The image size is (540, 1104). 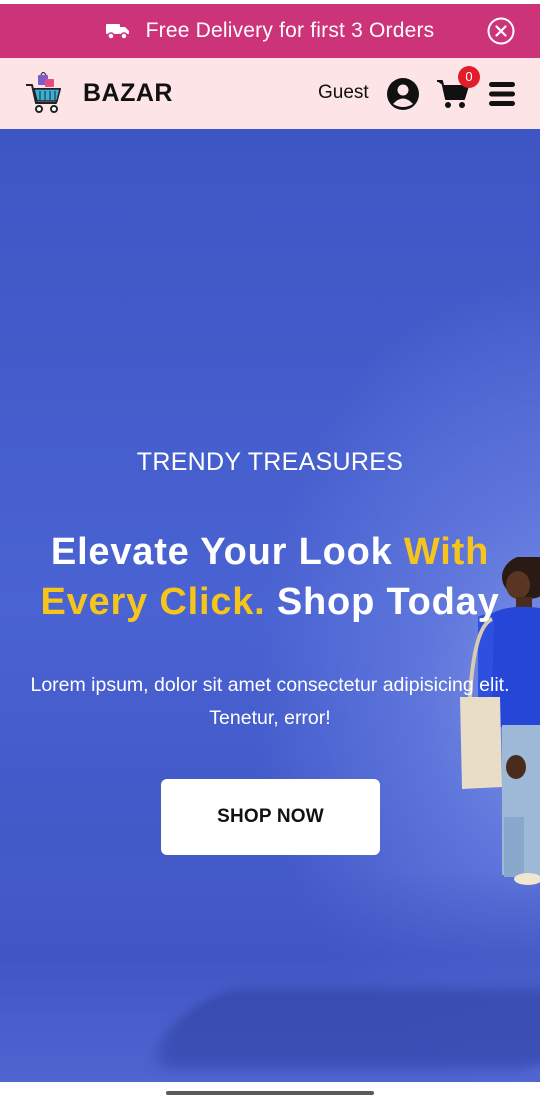 What do you see at coordinates (44, 93) in the screenshot?
I see `shopping-cart-logo` at bounding box center [44, 93].